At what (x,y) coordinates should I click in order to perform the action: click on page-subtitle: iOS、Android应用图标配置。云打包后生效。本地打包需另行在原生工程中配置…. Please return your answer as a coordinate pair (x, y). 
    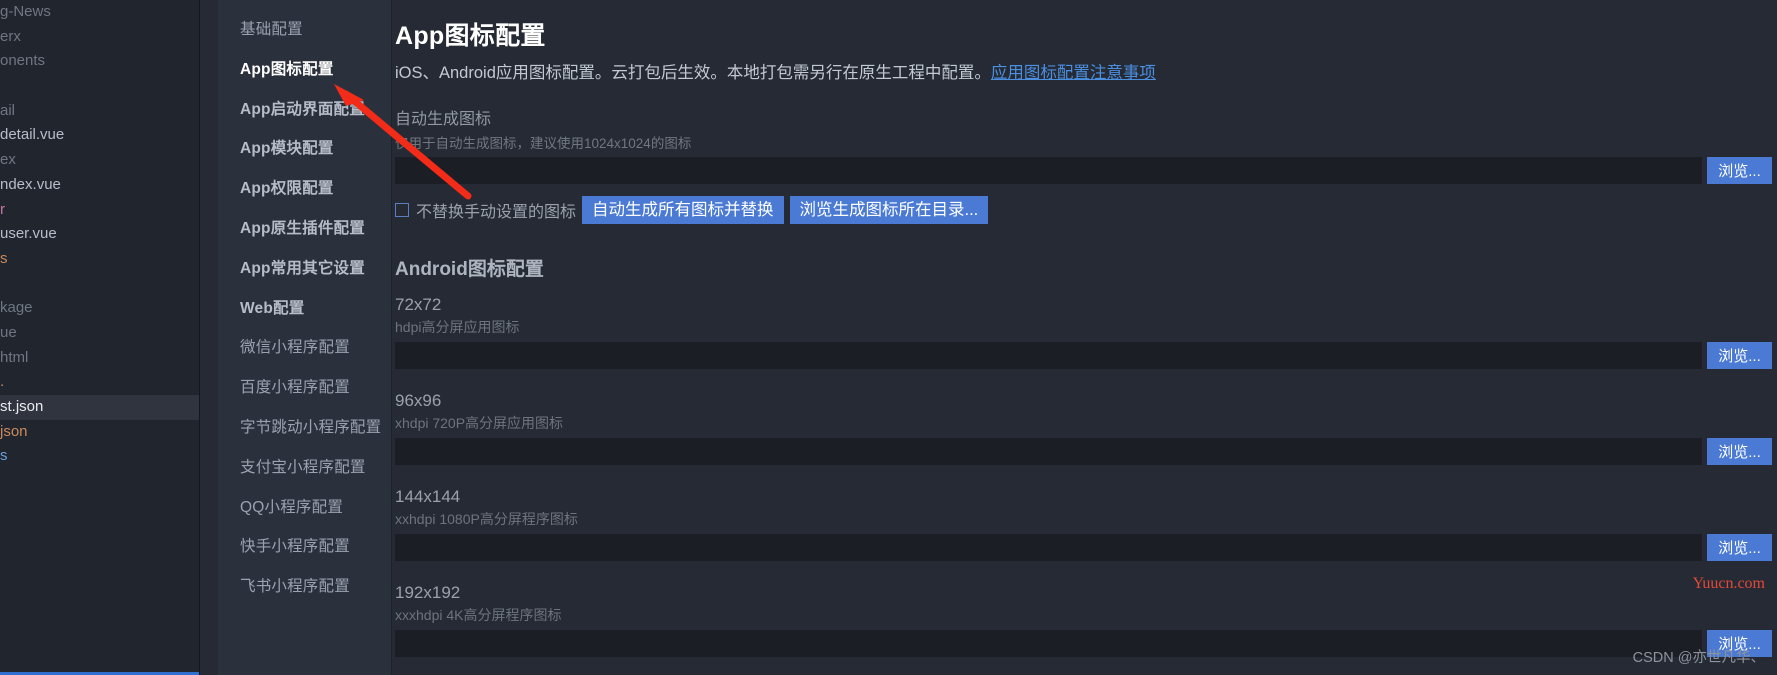
    Looking at the image, I should click on (1086, 71).